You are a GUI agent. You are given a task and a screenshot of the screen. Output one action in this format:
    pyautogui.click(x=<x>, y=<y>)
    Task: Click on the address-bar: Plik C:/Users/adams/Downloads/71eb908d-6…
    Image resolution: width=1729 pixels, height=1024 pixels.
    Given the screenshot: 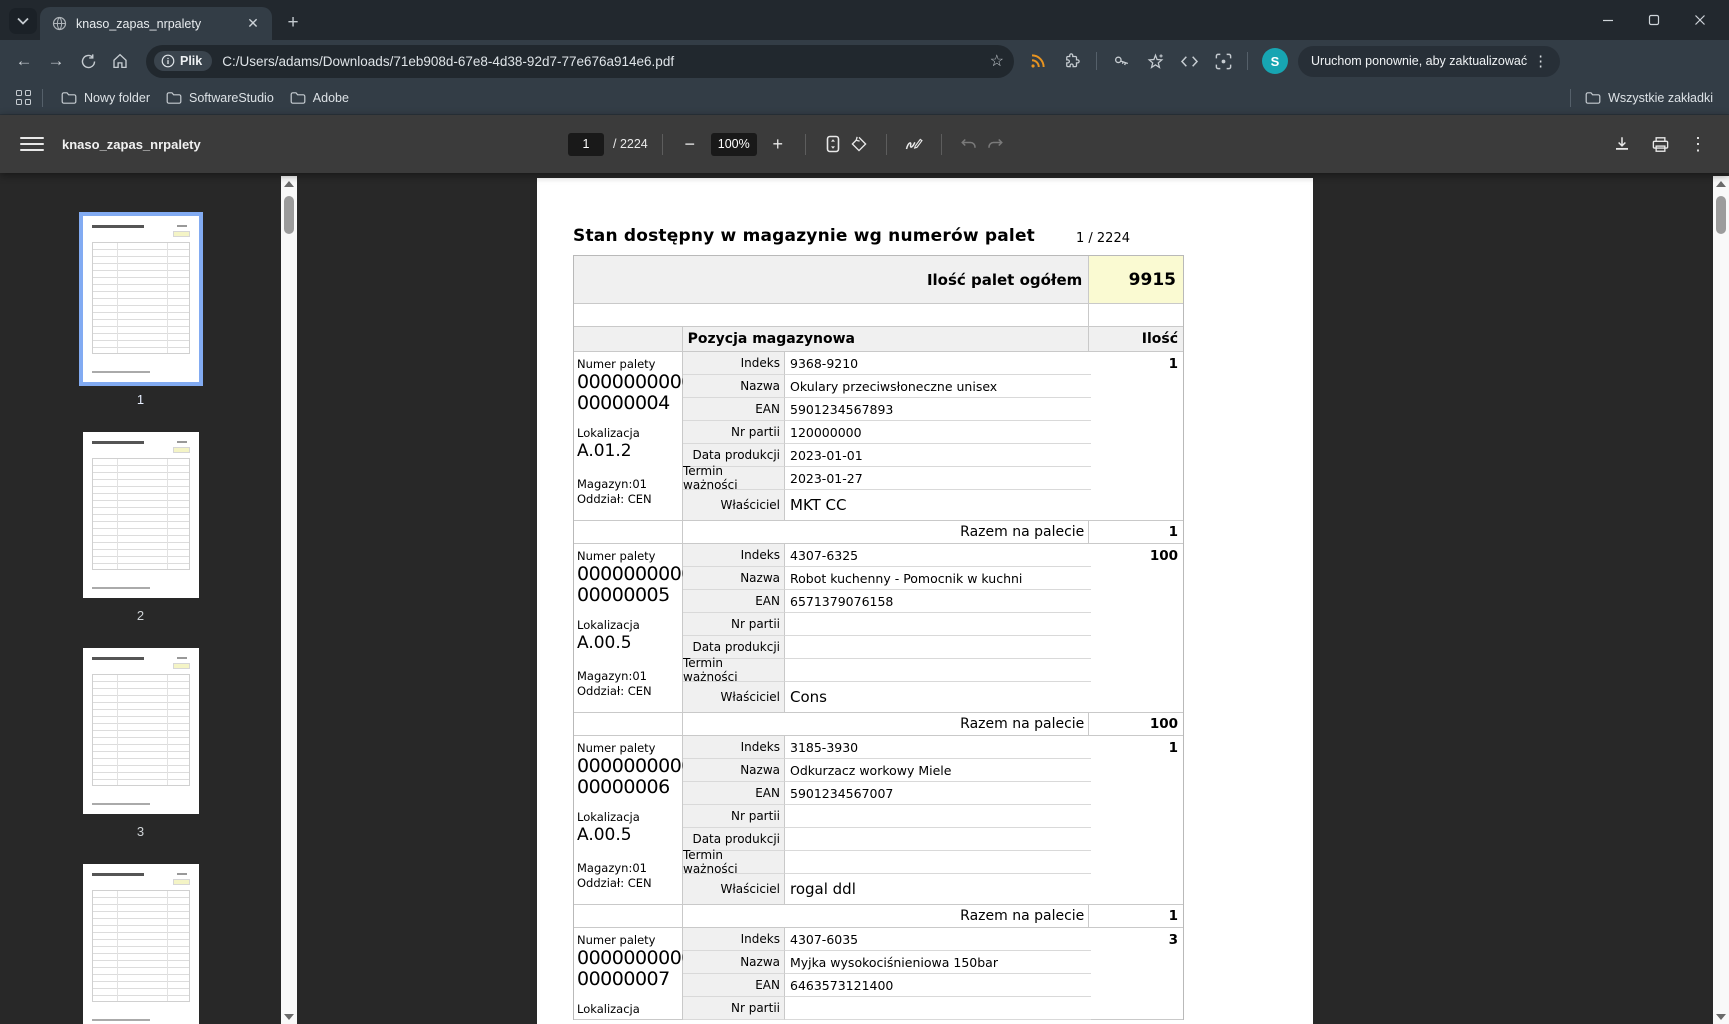 What is the action you would take?
    pyautogui.click(x=580, y=61)
    